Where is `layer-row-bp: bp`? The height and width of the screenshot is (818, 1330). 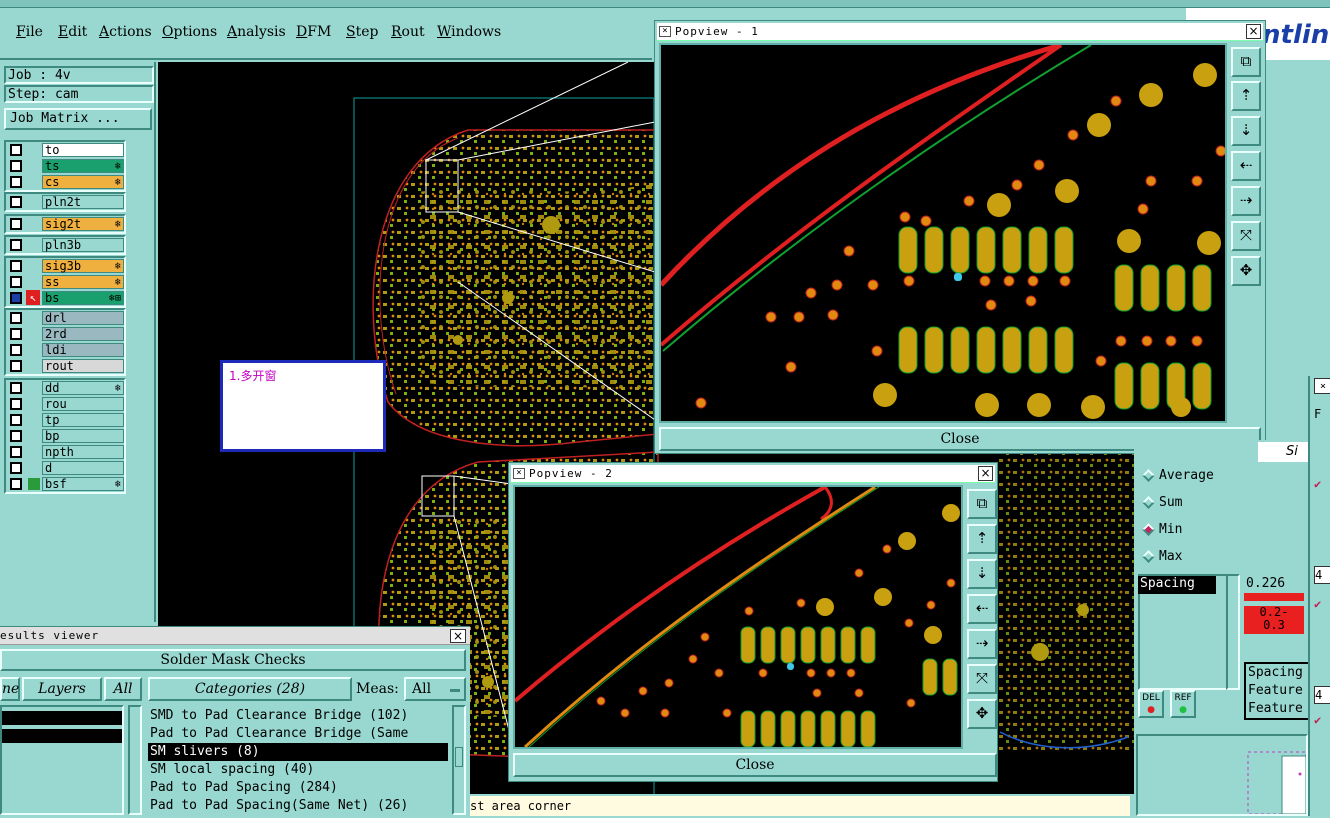
layer-row-bp: bp is located at coordinates (65, 436).